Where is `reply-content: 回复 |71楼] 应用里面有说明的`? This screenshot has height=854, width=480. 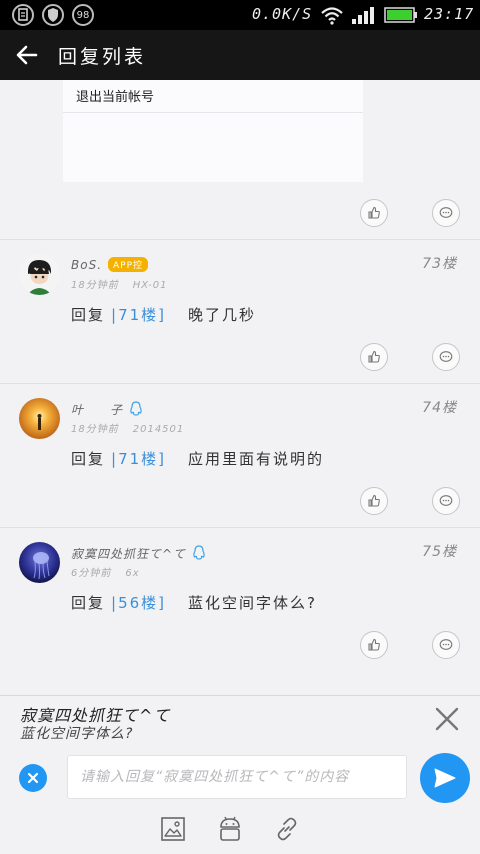
reply-content: 回复 |71楼] 应用里面有说明的 is located at coordinates (197, 458).